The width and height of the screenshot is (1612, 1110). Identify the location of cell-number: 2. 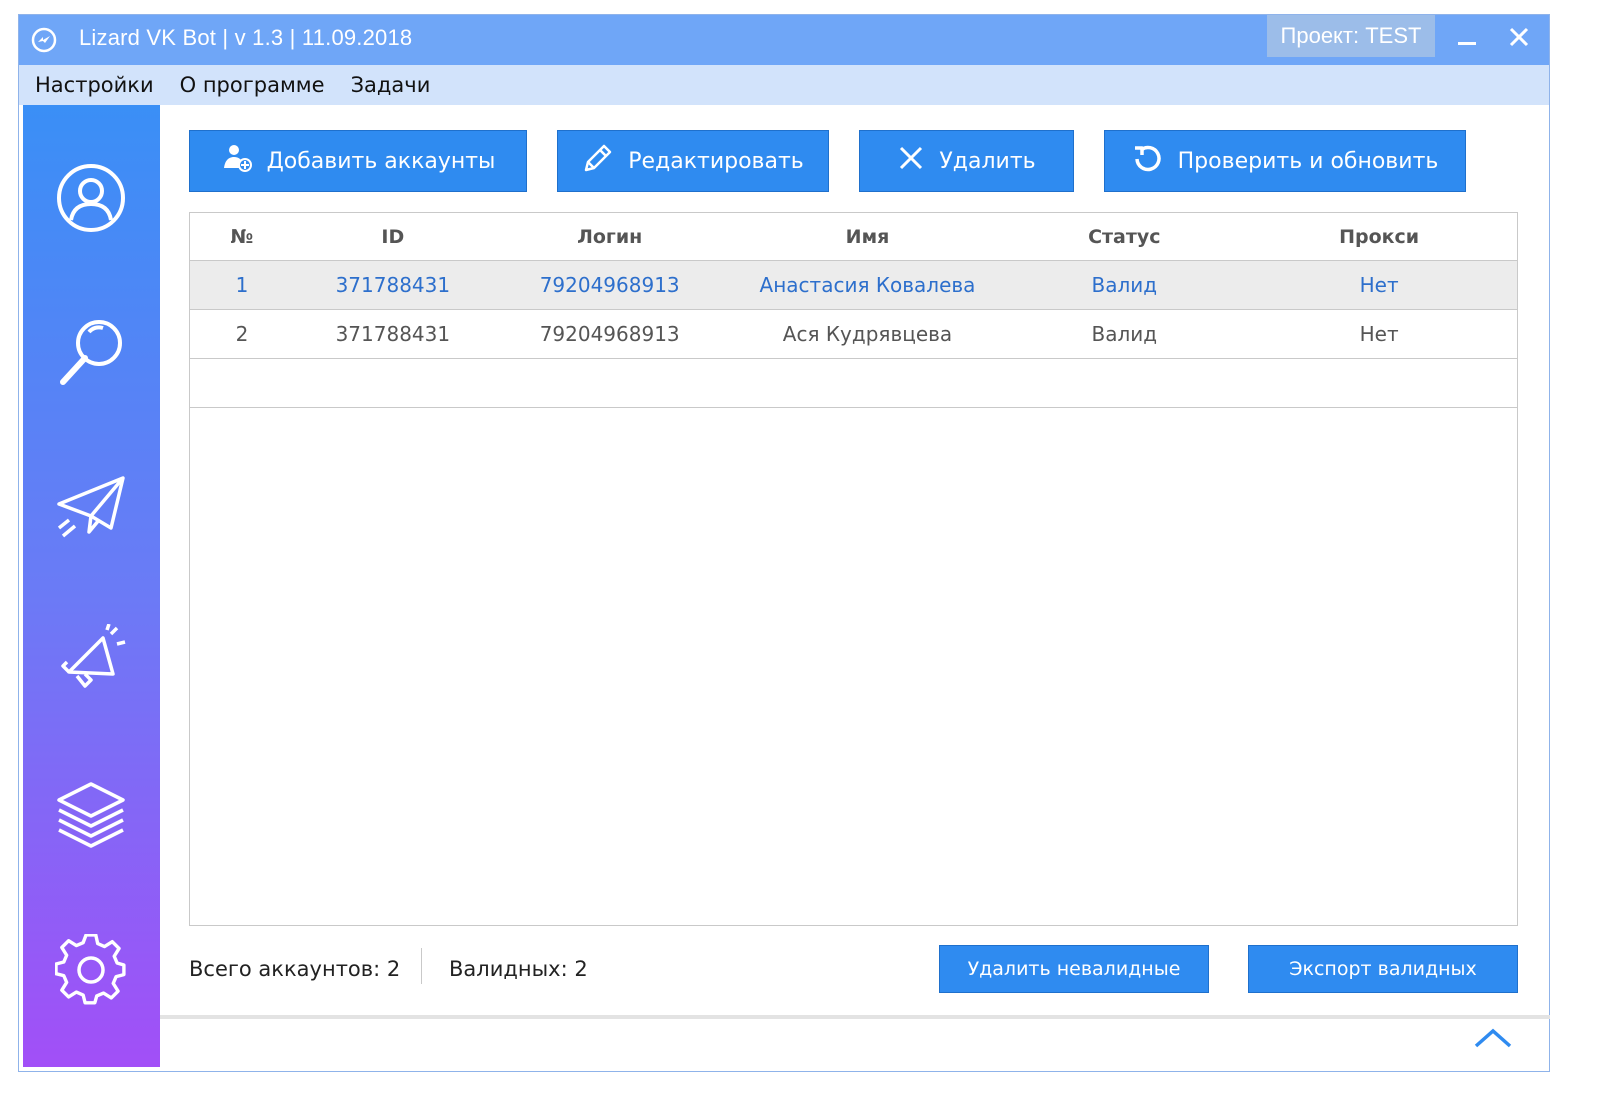
(242, 334).